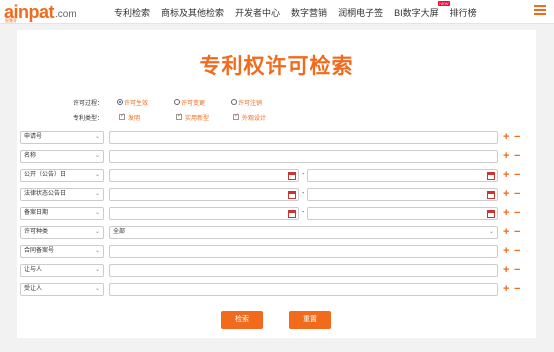 Image resolution: width=554 pixels, height=352 pixels. I want to click on checkbox-design: 外观设计, so click(249, 117).